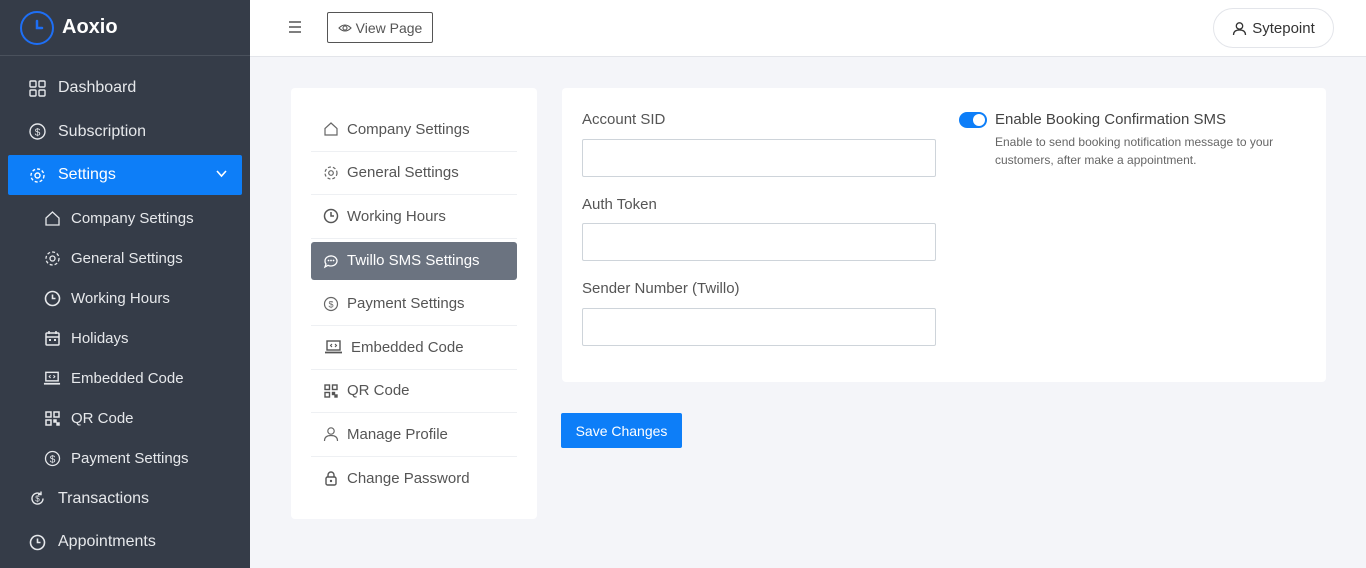 The image size is (1366, 568). Describe the element at coordinates (759, 327) in the screenshot. I see `sender-number-input` at that location.